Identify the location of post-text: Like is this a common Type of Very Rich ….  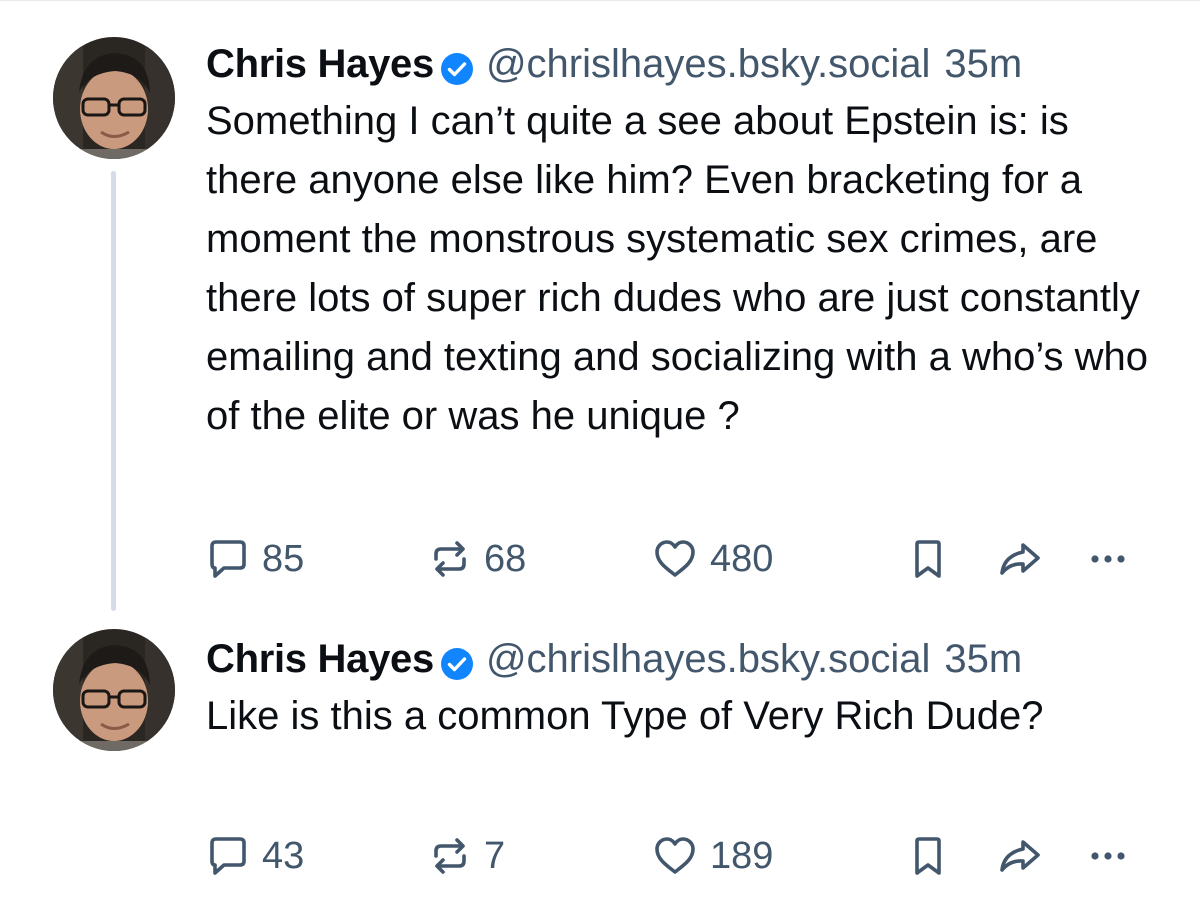
(625, 716).